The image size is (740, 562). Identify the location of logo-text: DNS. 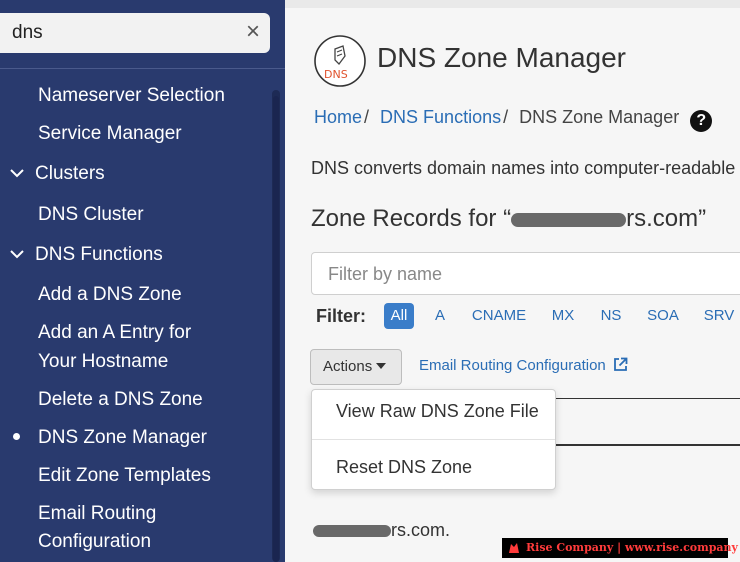
(336, 74).